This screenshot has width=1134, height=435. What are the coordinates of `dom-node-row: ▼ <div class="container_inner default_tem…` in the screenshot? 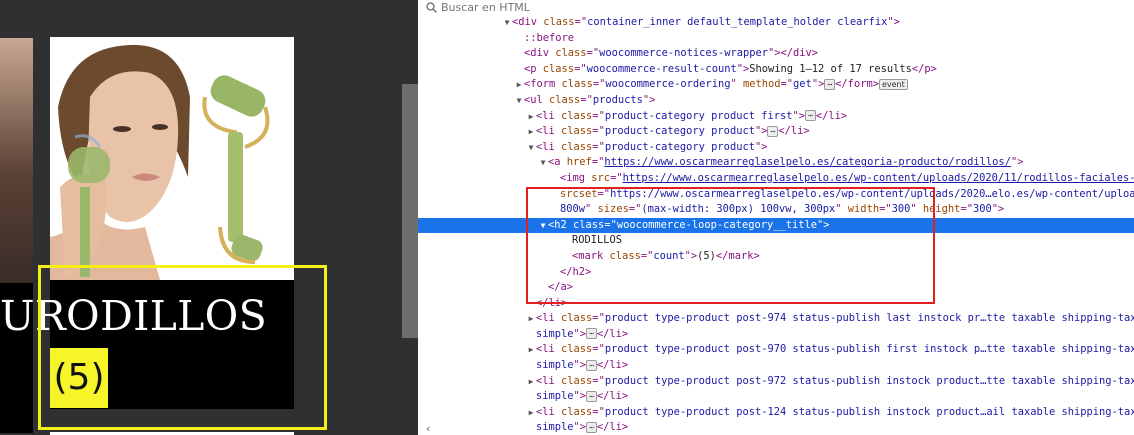 It's located at (776, 23).